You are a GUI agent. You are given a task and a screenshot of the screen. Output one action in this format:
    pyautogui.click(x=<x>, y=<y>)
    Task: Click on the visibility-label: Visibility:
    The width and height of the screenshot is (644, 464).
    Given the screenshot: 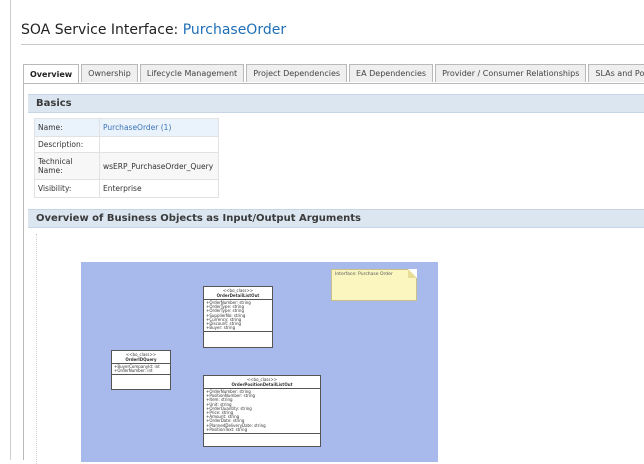 What is the action you would take?
    pyautogui.click(x=67, y=188)
    